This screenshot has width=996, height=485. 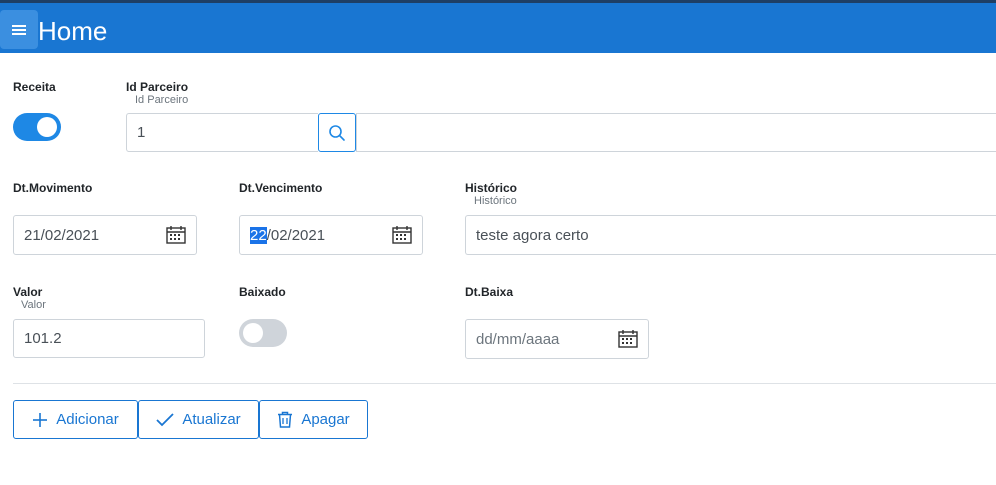 What do you see at coordinates (165, 419) in the screenshot?
I see `check-icon` at bounding box center [165, 419].